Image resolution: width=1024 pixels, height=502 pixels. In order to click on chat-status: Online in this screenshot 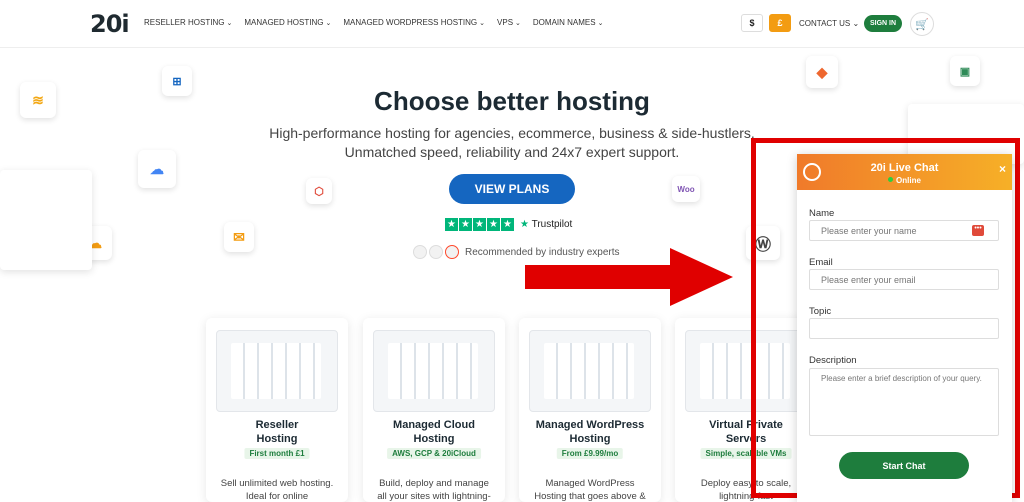, I will do `click(904, 180)`.